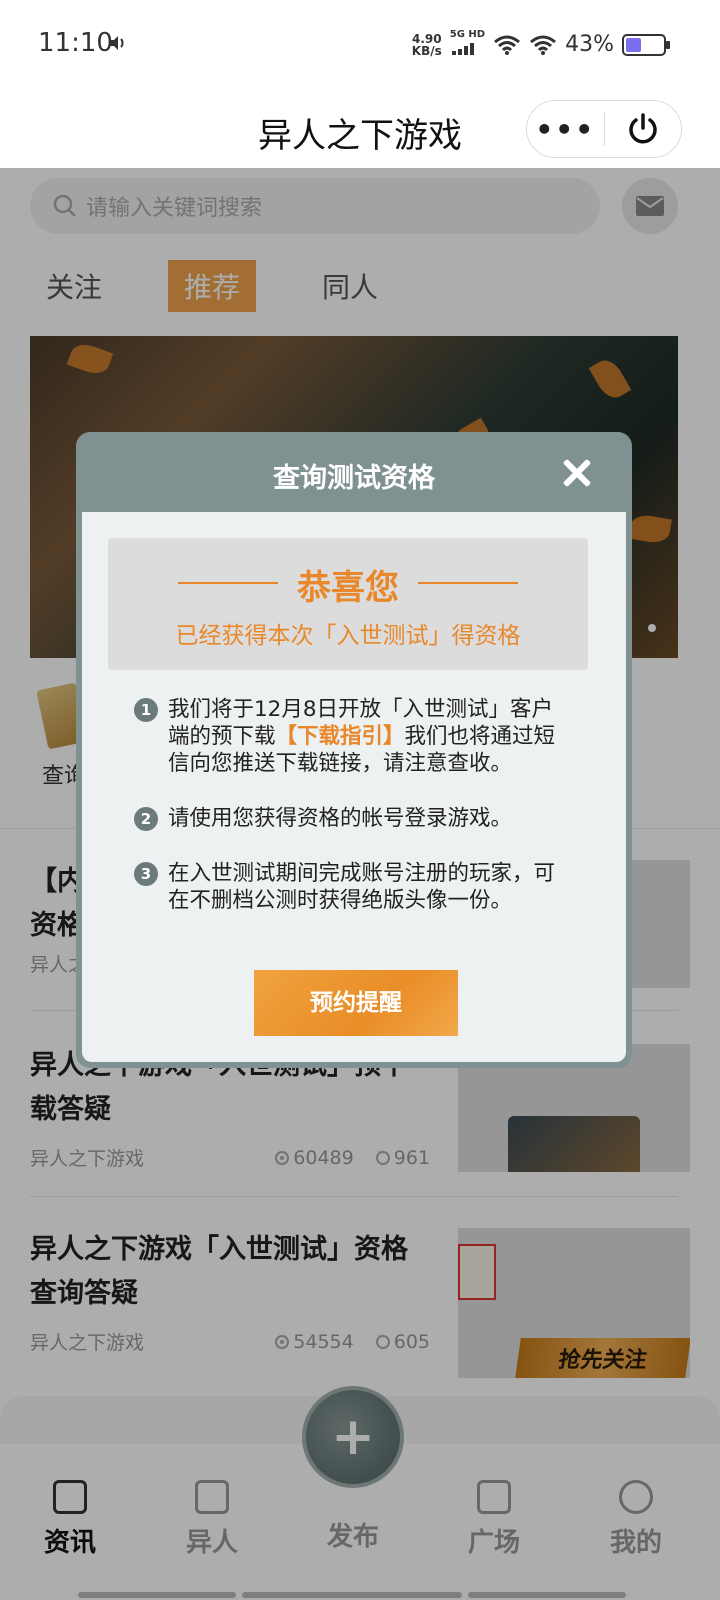 This screenshot has height=1600, width=720. I want to click on close-miniprogram-button, so click(643, 129).